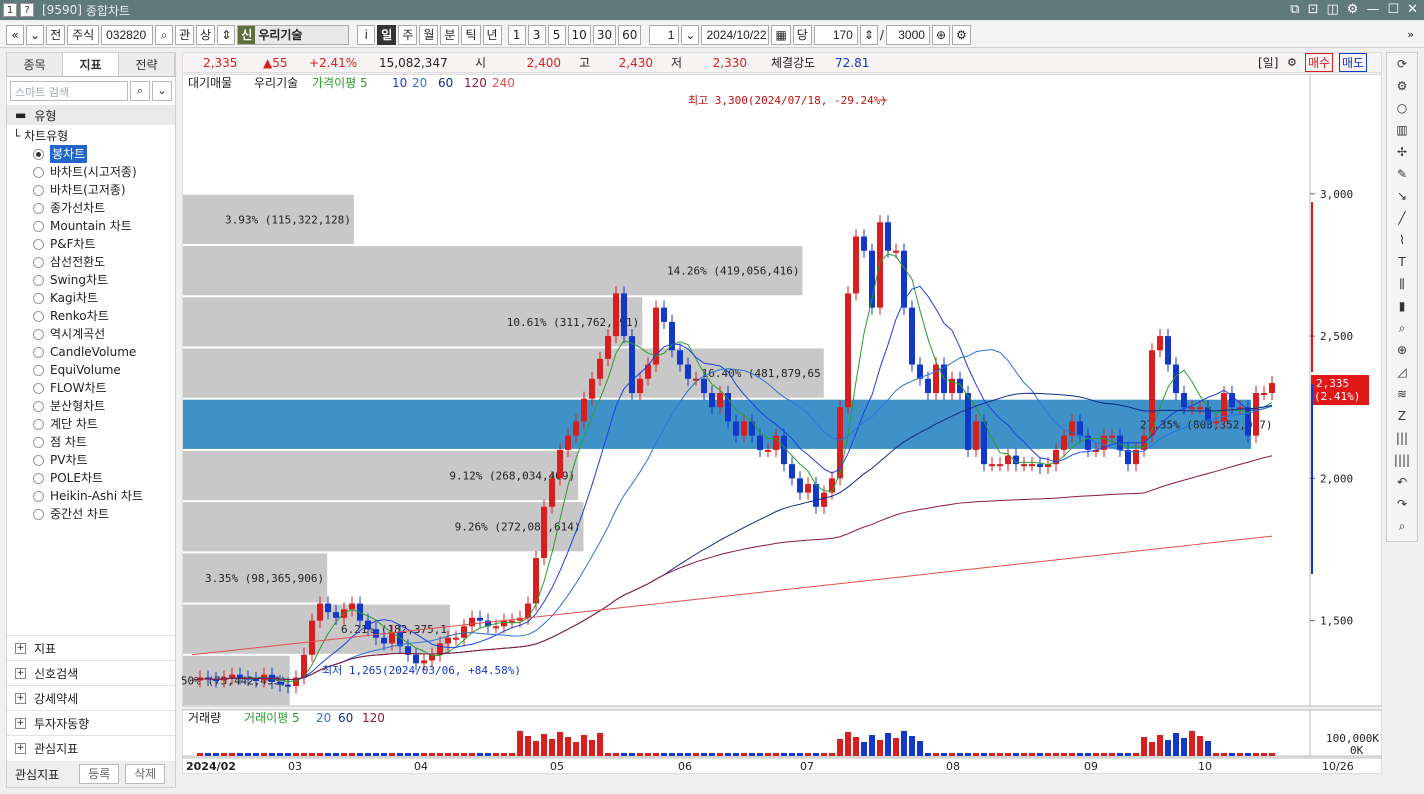  Describe the element at coordinates (1353, 9) in the screenshot. I see `settings-icon: ⚙` at that location.